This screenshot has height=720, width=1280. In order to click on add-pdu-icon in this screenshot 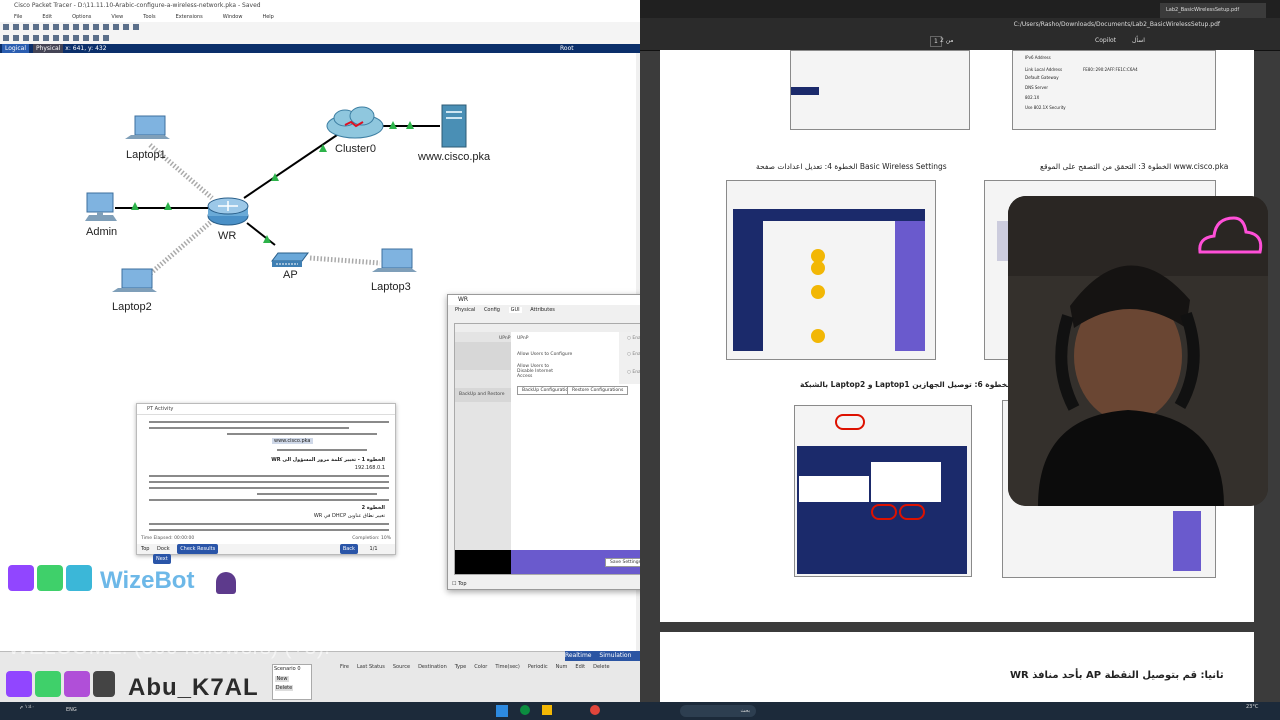, I will do `click(96, 38)`.